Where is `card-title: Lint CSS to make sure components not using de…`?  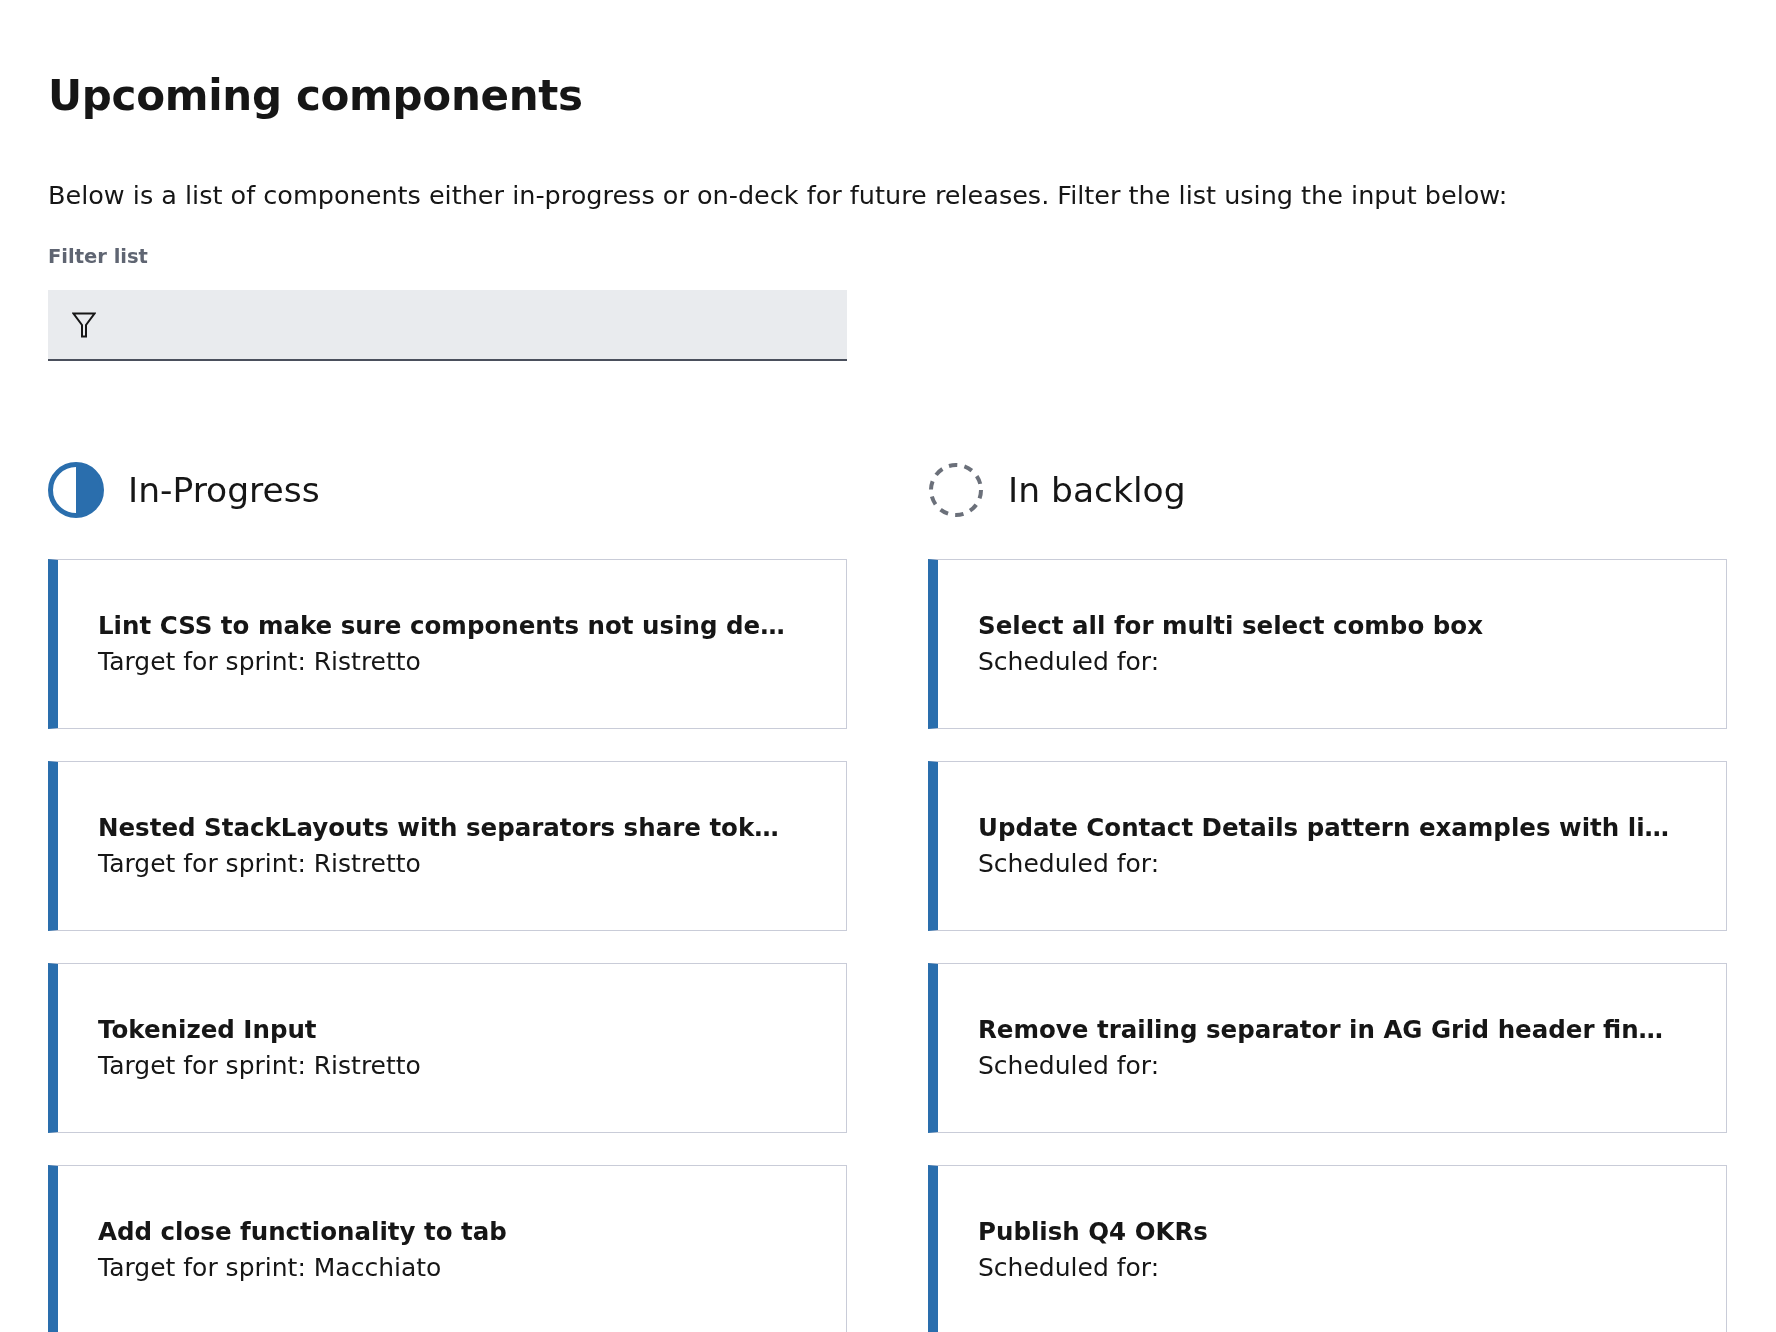
card-title: Lint CSS to make sure components not using de… is located at coordinates (441, 626).